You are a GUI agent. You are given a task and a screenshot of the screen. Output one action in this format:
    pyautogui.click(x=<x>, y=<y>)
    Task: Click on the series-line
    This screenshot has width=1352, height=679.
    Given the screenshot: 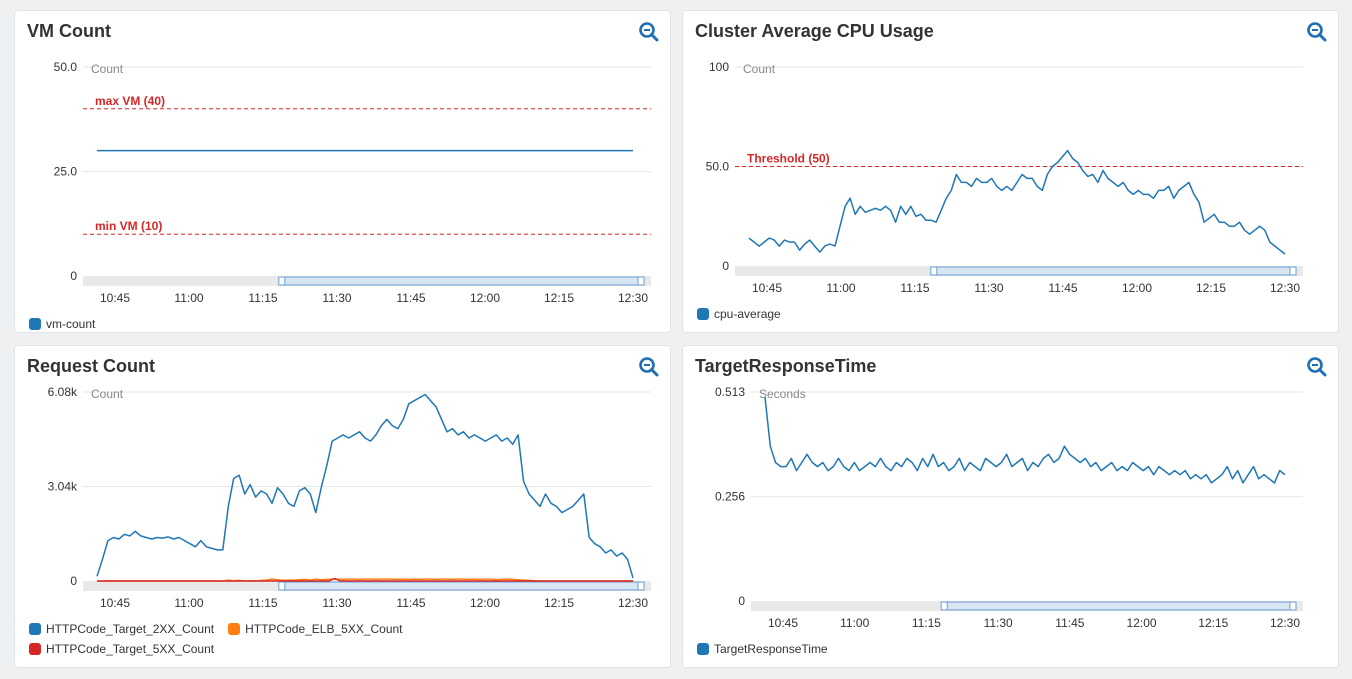 What is the action you would take?
    pyautogui.click(x=1025, y=440)
    